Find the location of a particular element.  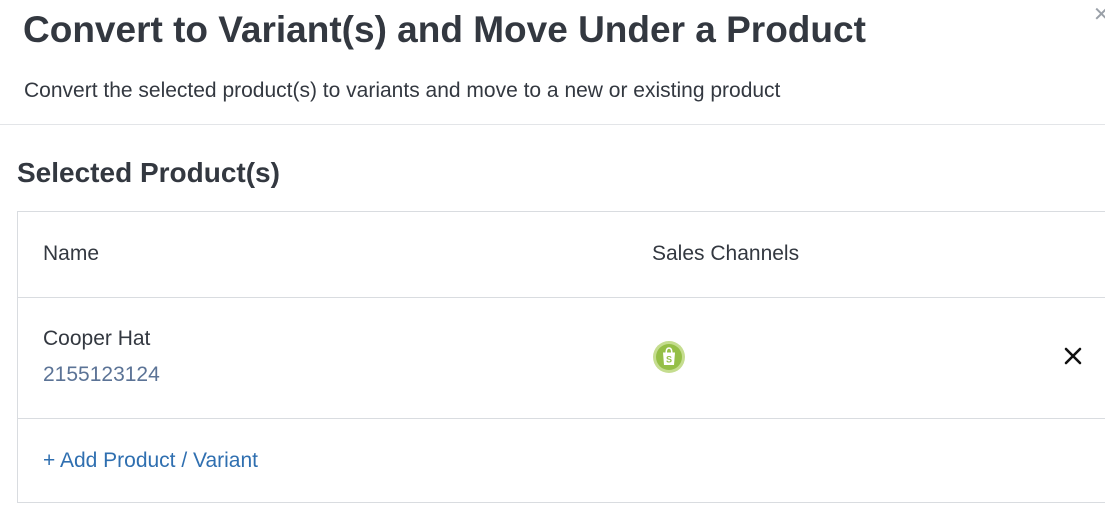

product-name: Cooper Hat is located at coordinates (97, 338).